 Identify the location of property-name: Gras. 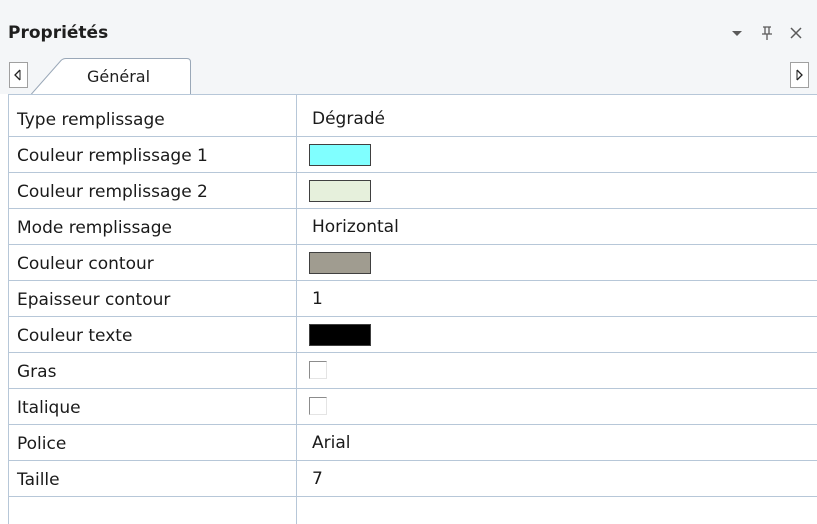
(37, 372).